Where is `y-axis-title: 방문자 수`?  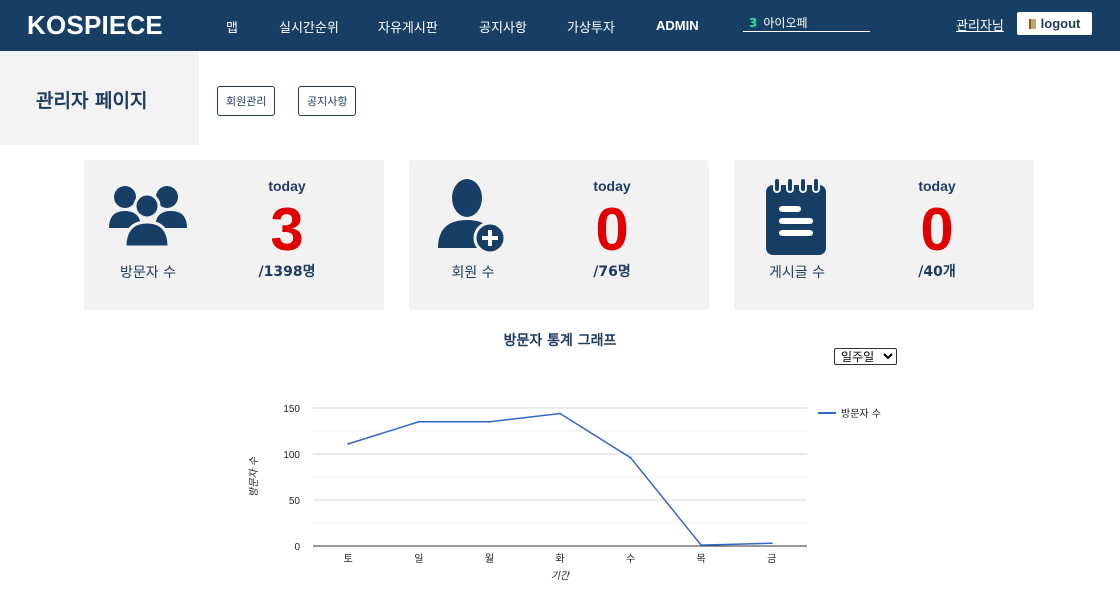
y-axis-title: 방문자 수 is located at coordinates (254, 476).